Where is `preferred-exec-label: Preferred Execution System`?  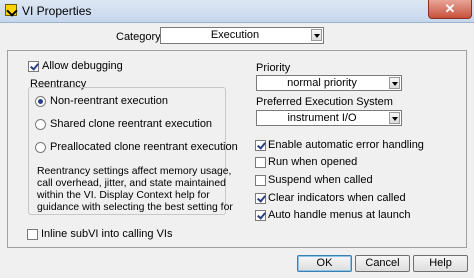
preferred-exec-label: Preferred Execution System is located at coordinates (324, 102).